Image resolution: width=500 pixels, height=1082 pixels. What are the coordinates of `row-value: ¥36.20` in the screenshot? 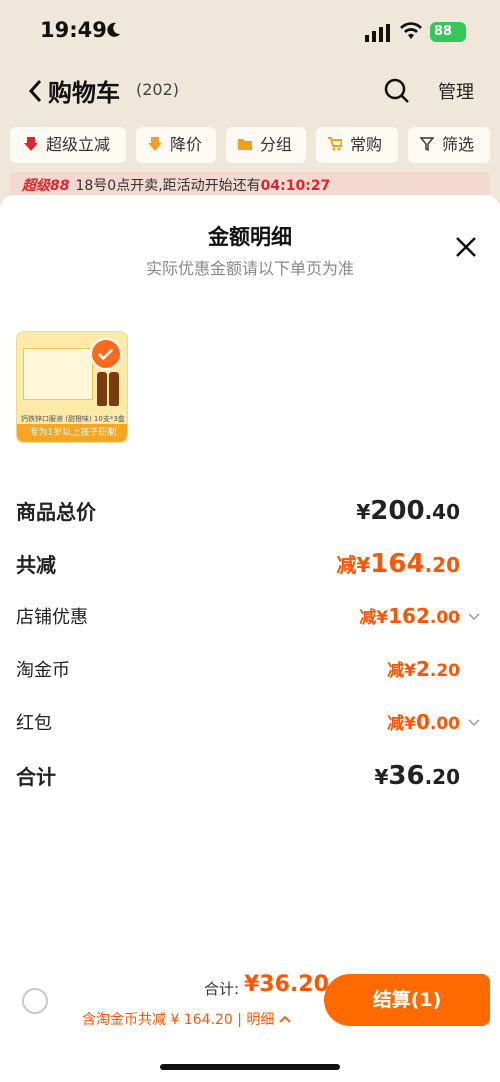 It's located at (417, 776).